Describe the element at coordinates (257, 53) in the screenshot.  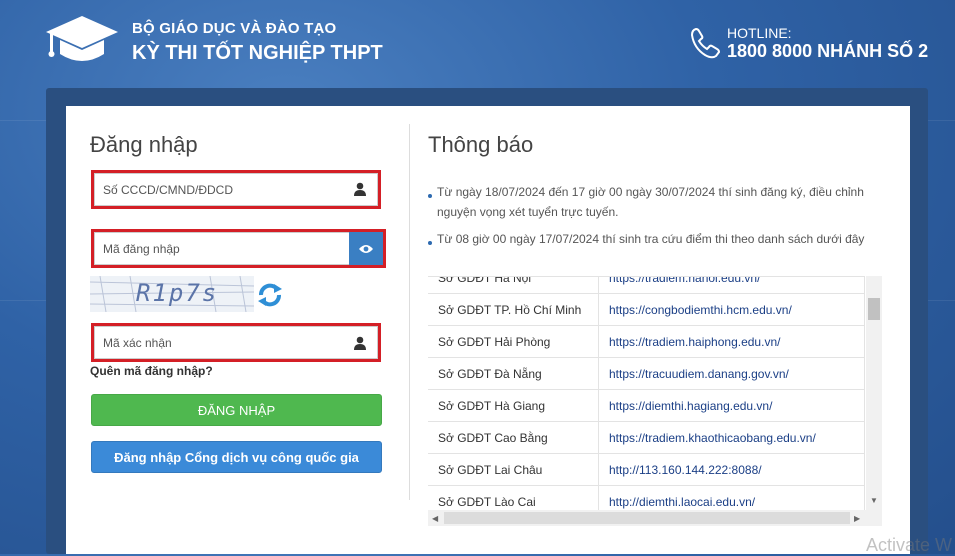
I see `exam-title: KỲ THI TỐT NGHIỆP THPT` at that location.